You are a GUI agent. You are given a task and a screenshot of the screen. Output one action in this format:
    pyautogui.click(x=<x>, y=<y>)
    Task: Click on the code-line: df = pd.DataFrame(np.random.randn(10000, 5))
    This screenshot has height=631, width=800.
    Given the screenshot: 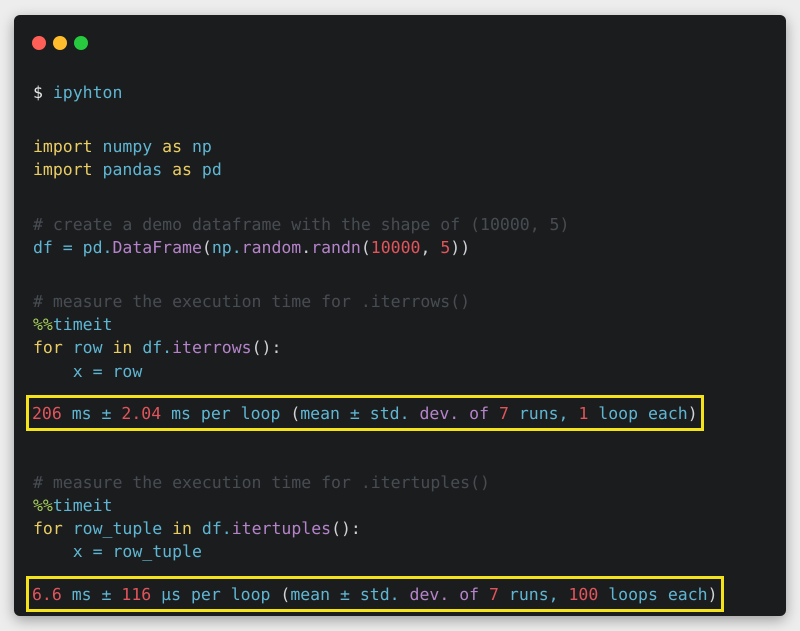 What is the action you would take?
    pyautogui.click(x=251, y=247)
    